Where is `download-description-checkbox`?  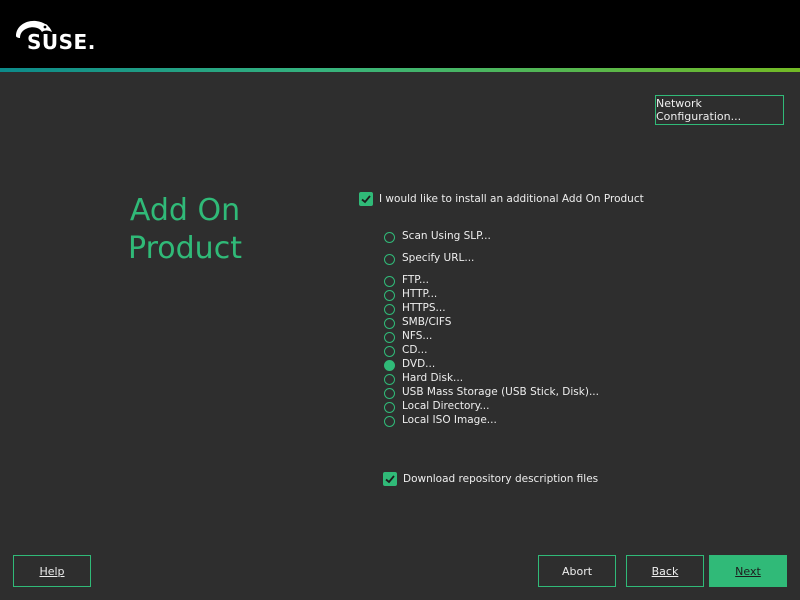
download-description-checkbox is located at coordinates (390, 479).